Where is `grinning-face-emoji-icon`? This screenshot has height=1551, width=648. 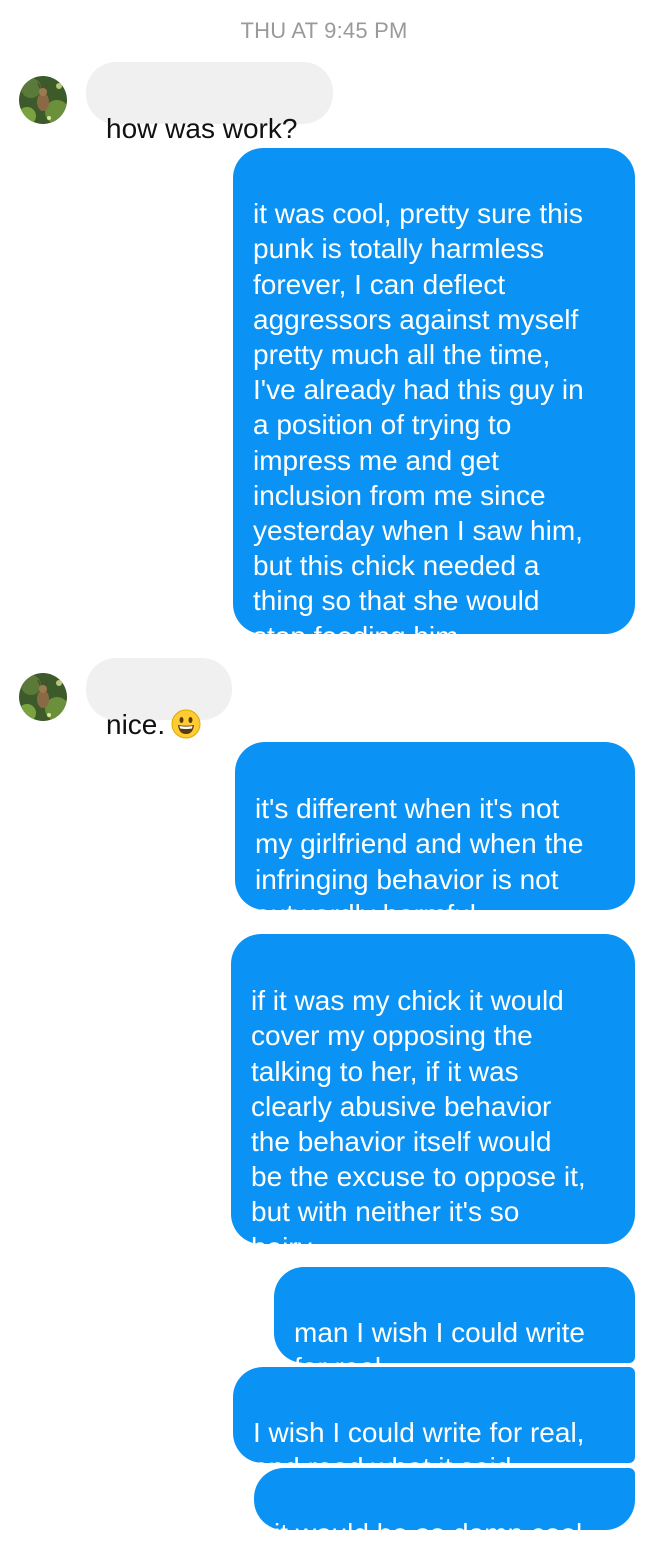 grinning-face-emoji-icon is located at coordinates (186, 724).